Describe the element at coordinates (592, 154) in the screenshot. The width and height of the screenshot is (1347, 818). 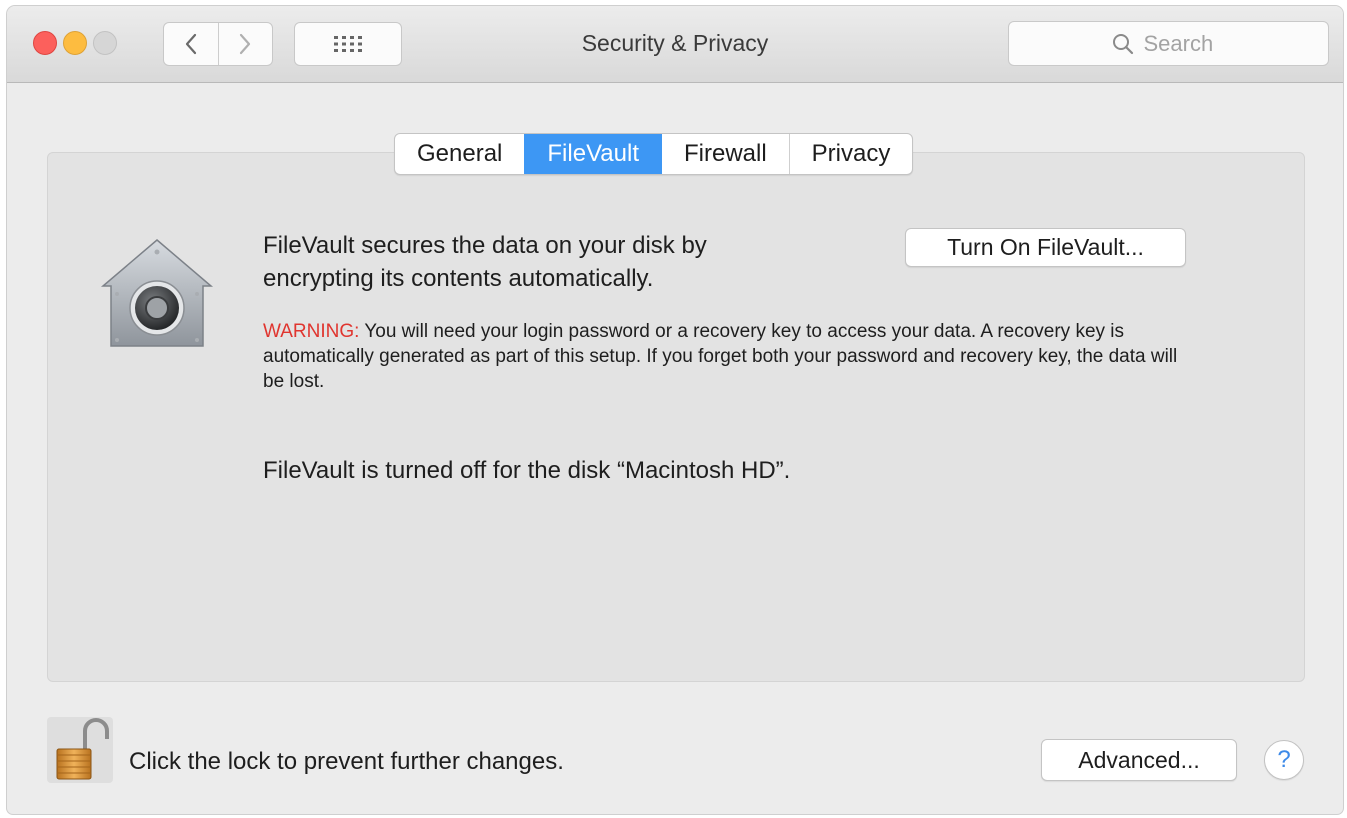
I see `tab-filevault: FileVault` at that location.